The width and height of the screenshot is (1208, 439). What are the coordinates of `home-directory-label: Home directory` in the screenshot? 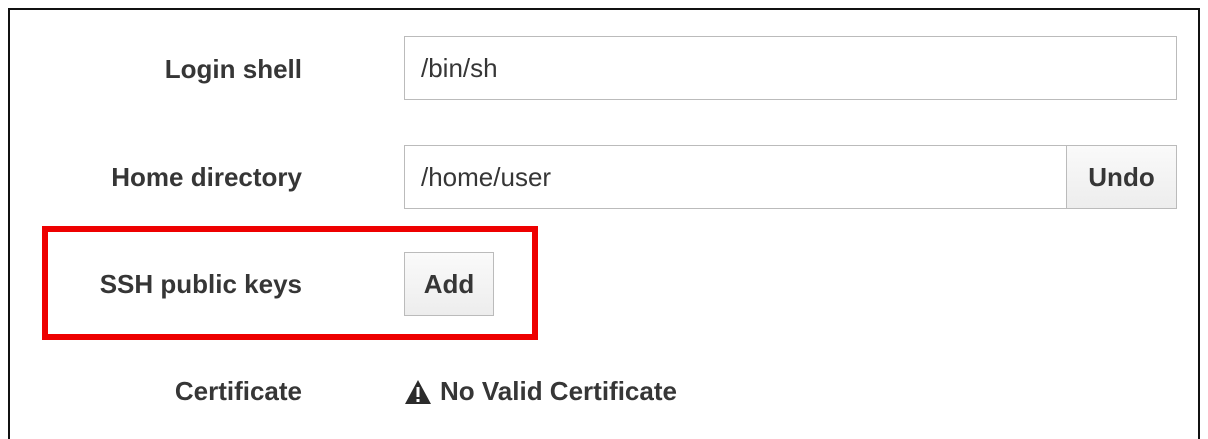 It's located at (206, 177).